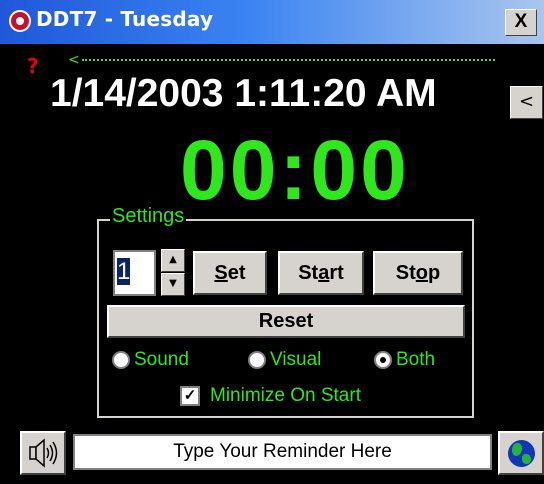  I want to click on stop-button: Stop, so click(418, 273).